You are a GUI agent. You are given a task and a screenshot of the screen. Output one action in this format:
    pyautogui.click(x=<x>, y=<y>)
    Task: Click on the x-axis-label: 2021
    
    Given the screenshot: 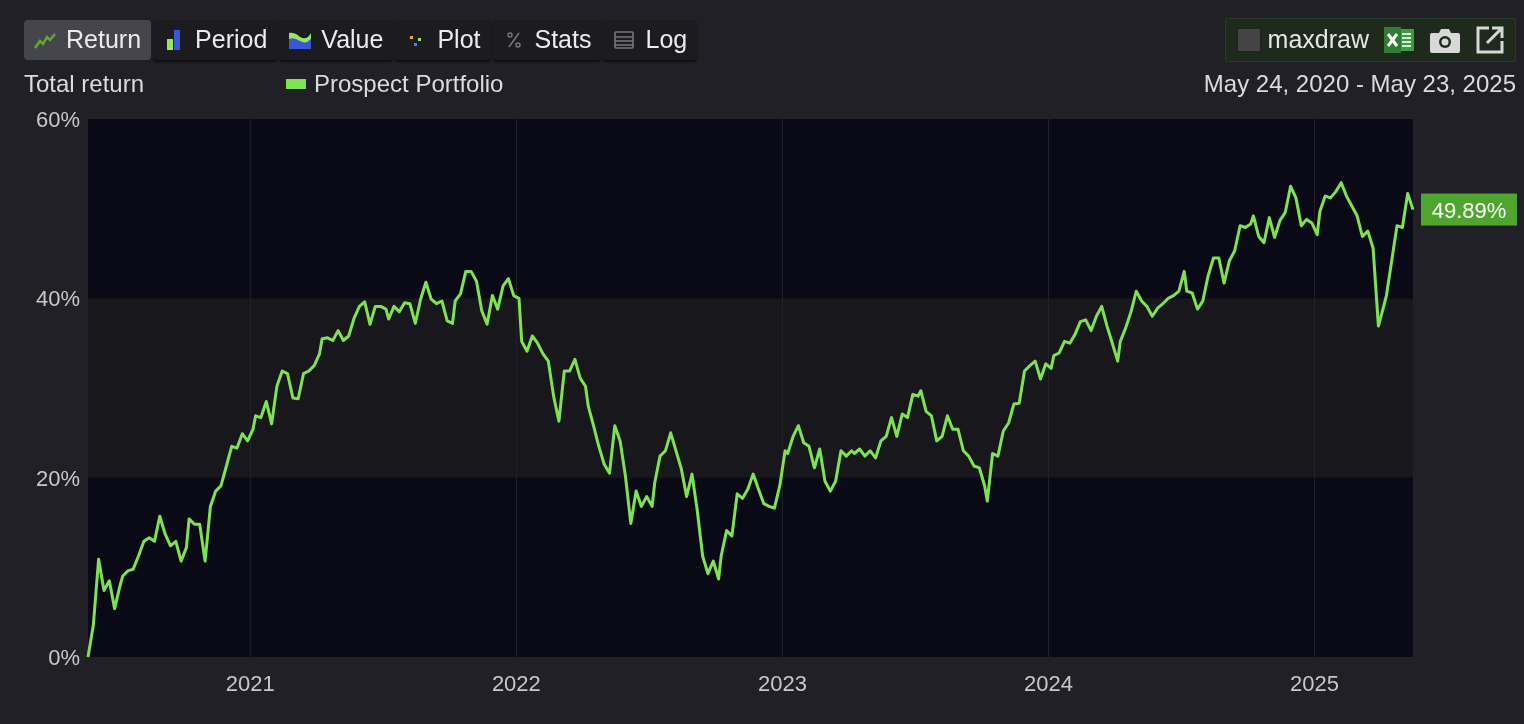 What is the action you would take?
    pyautogui.click(x=250, y=683)
    